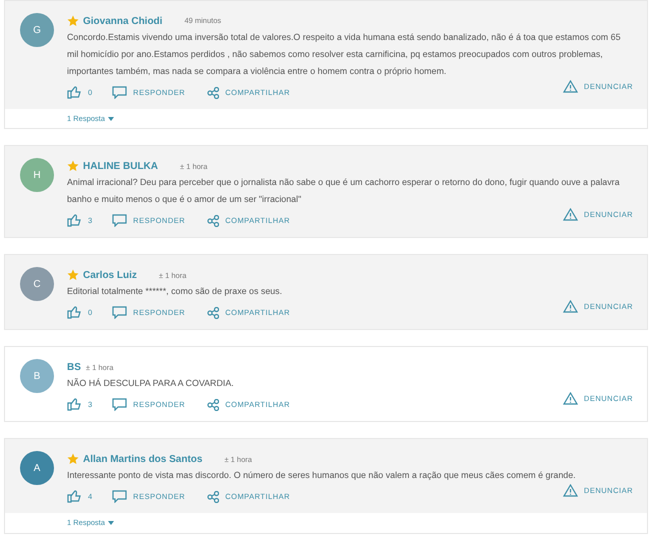 This screenshot has width=650, height=549. What do you see at coordinates (344, 191) in the screenshot?
I see `comment-text: Animal irracional? Deu para perceber que o jornalista não sabe o que é um cachorro esperar o retorno do dono, fugir quando ouve a palavra banho e muito menos o que é o amor de um ser "irracional"` at bounding box center [344, 191].